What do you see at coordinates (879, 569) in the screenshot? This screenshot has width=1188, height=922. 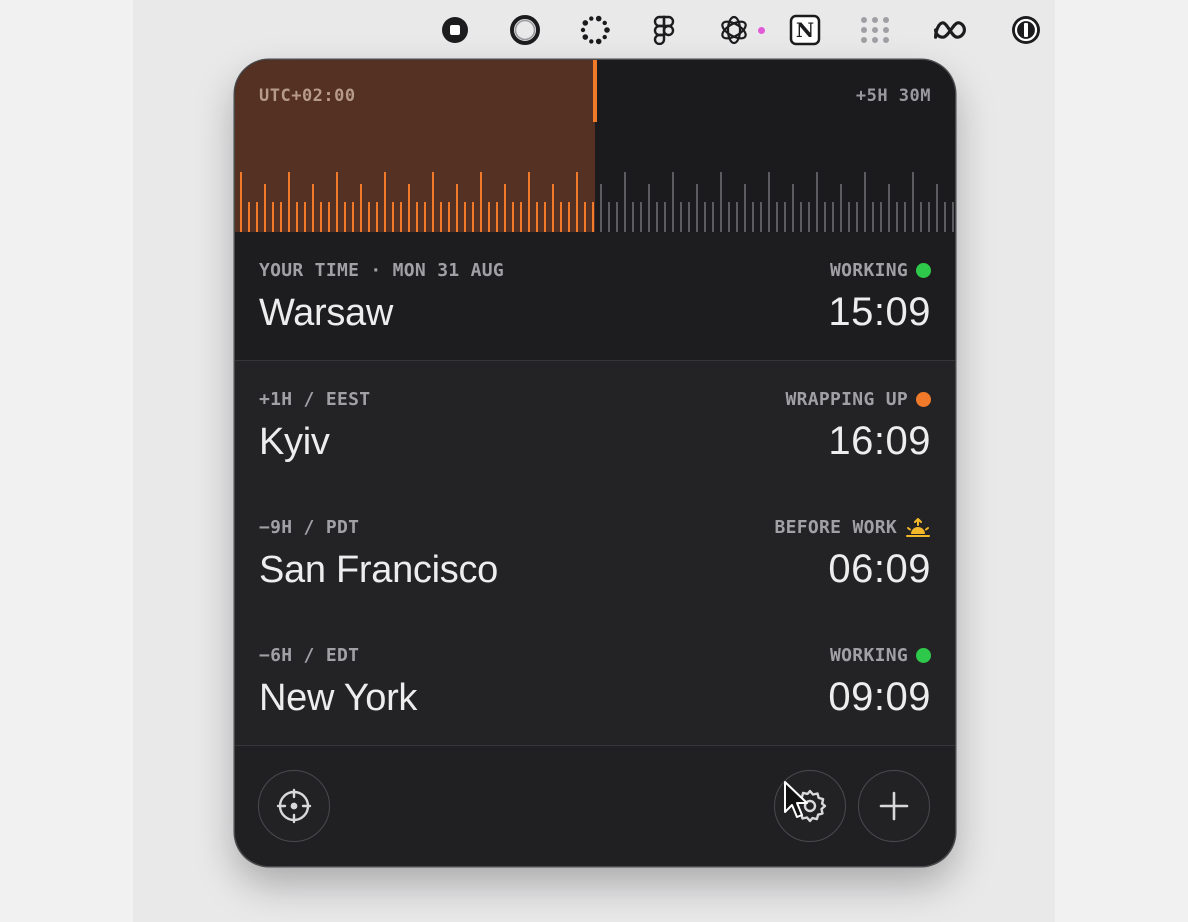 I see `city-time: 06:09` at bounding box center [879, 569].